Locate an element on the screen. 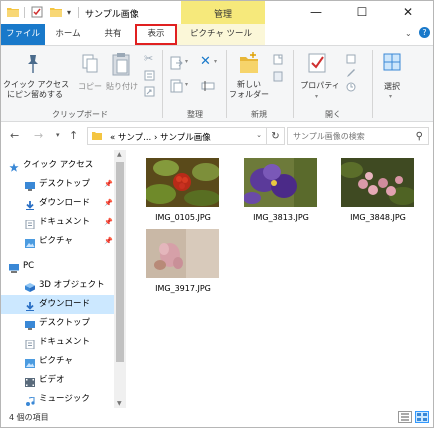  tab-view: 表示 is located at coordinates (156, 34).